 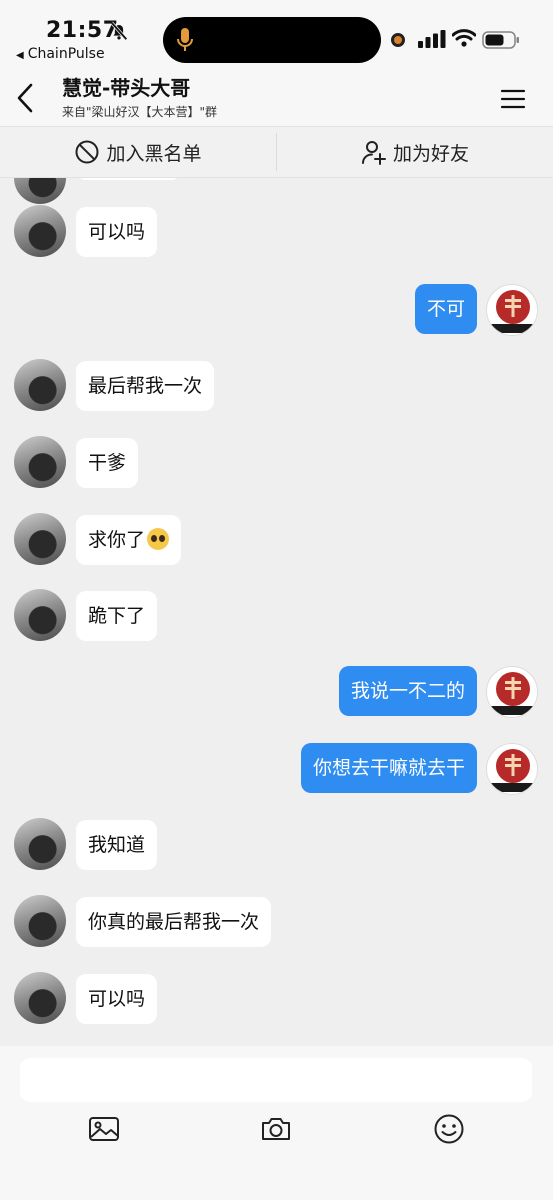 I want to click on block-icon, so click(x=87, y=152).